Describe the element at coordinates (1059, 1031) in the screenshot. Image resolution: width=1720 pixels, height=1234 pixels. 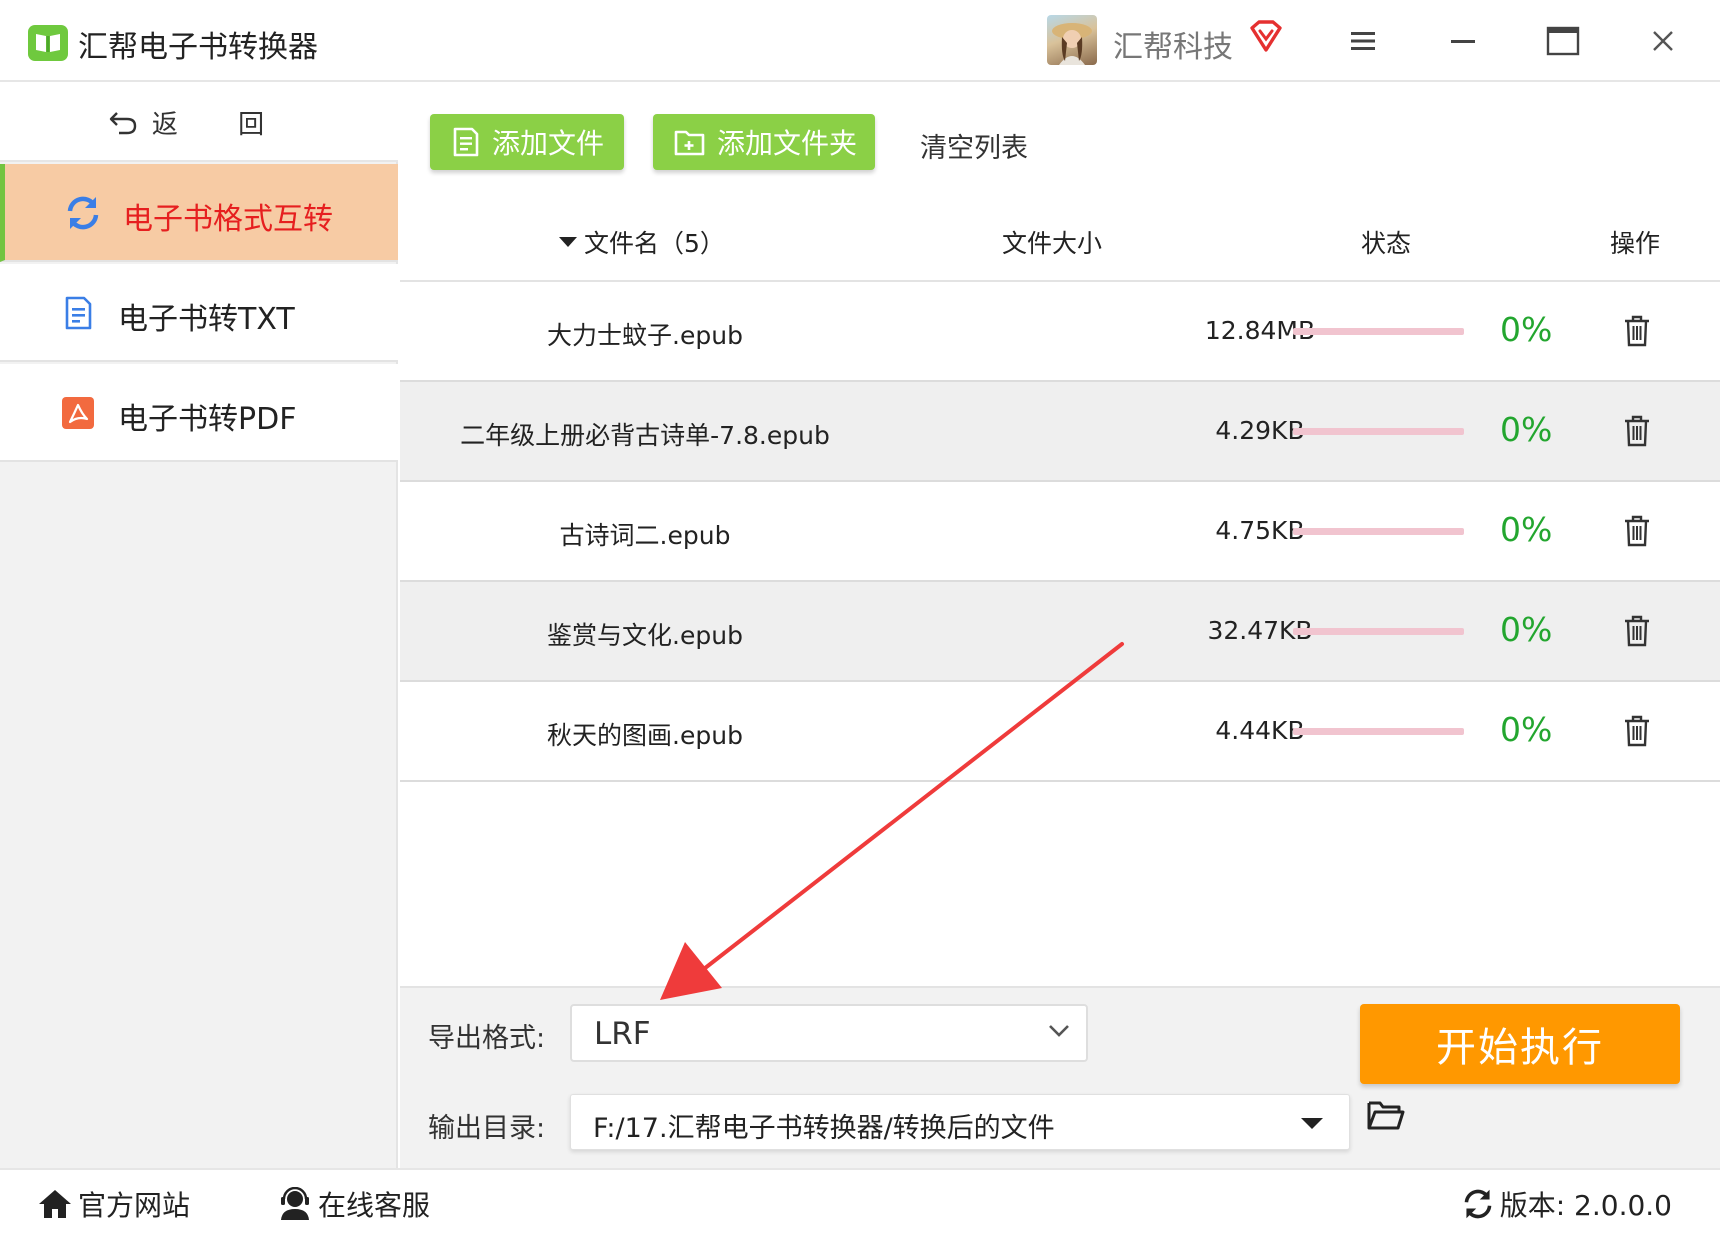
I see `chevron-down-icon` at that location.